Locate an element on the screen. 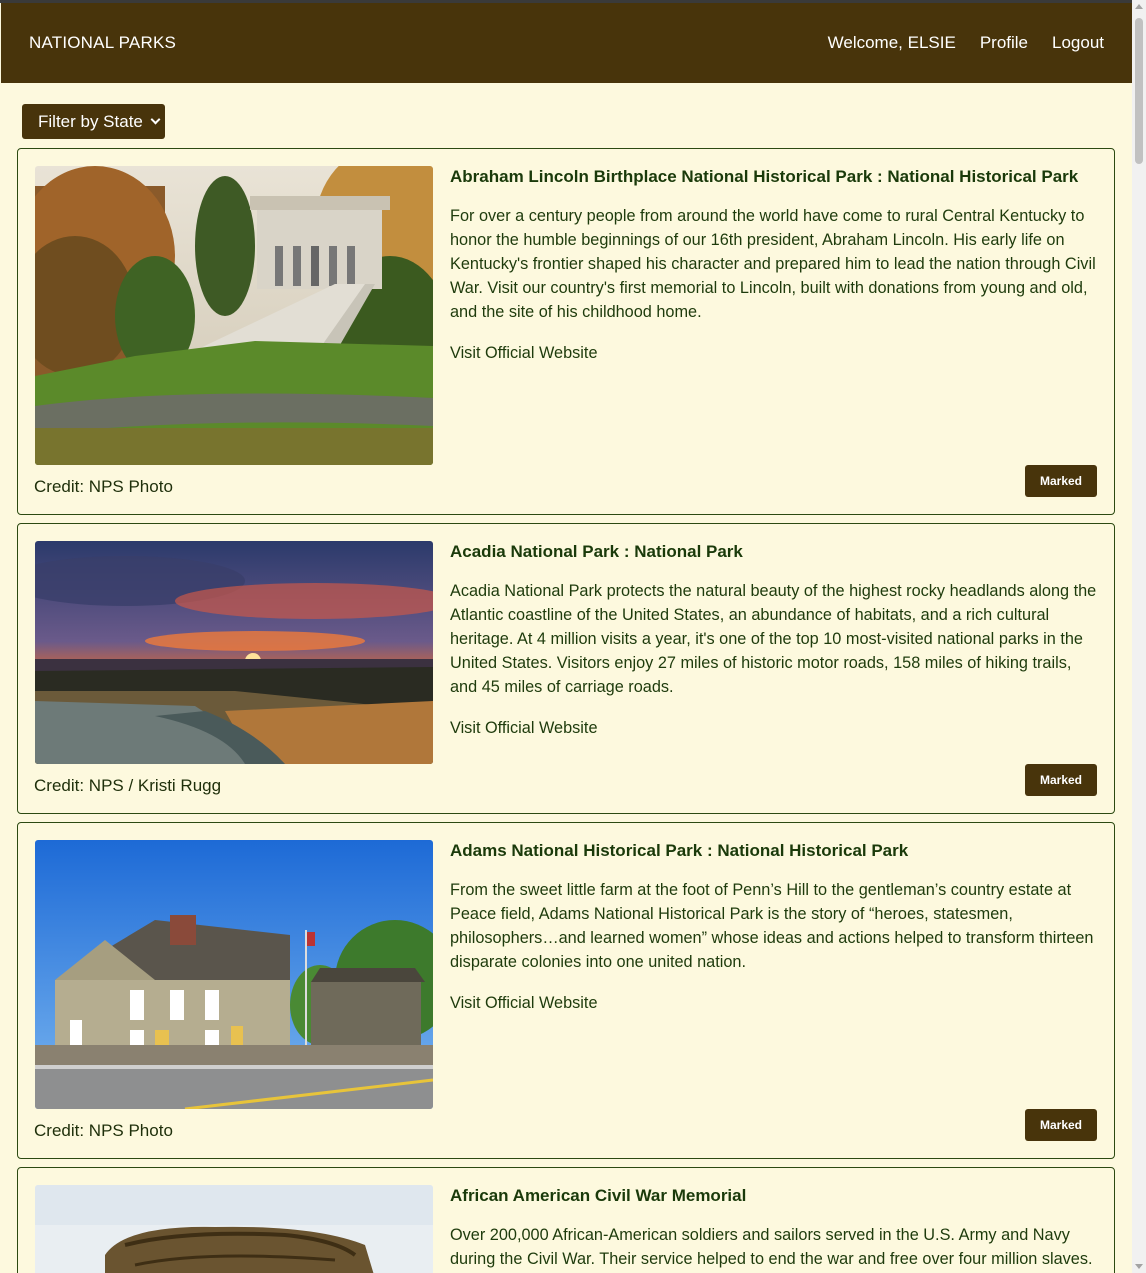  state-filter-select: Filter by State is located at coordinates (93, 121).